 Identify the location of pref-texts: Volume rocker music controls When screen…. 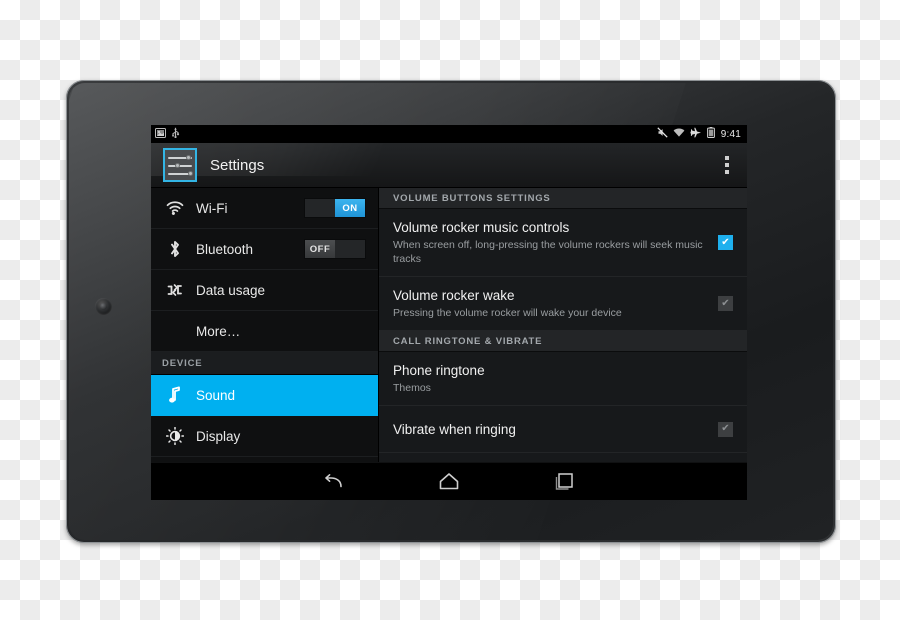
(555, 242).